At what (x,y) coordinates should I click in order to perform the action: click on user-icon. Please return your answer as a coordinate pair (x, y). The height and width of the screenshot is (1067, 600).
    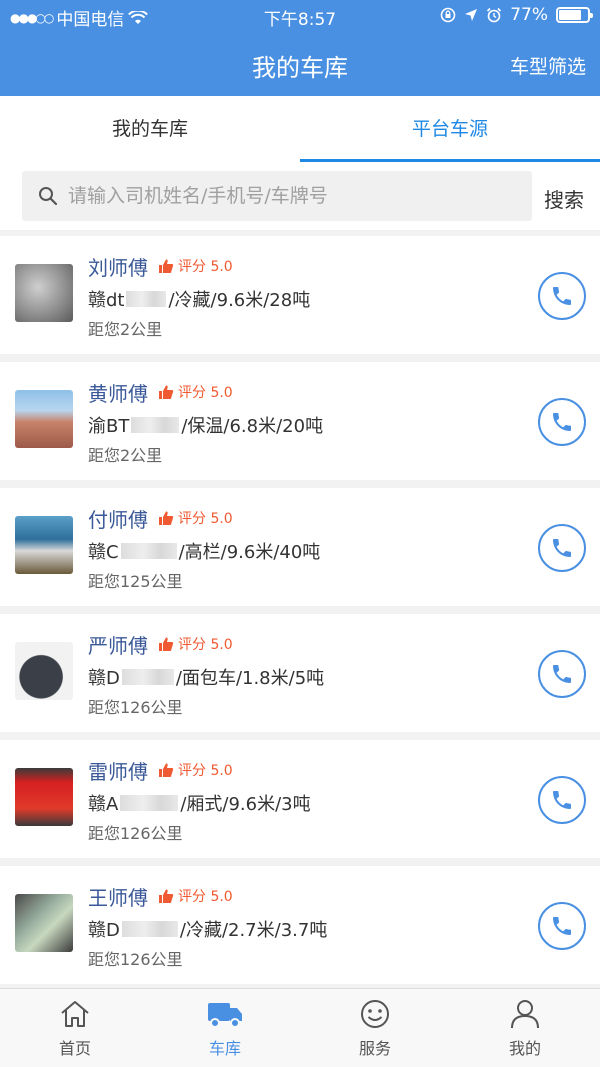
    Looking at the image, I should click on (525, 1014).